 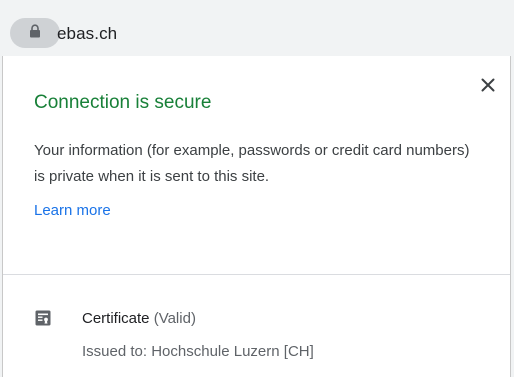 What do you see at coordinates (72, 210) in the screenshot?
I see `learn-more-link: Learn more` at bounding box center [72, 210].